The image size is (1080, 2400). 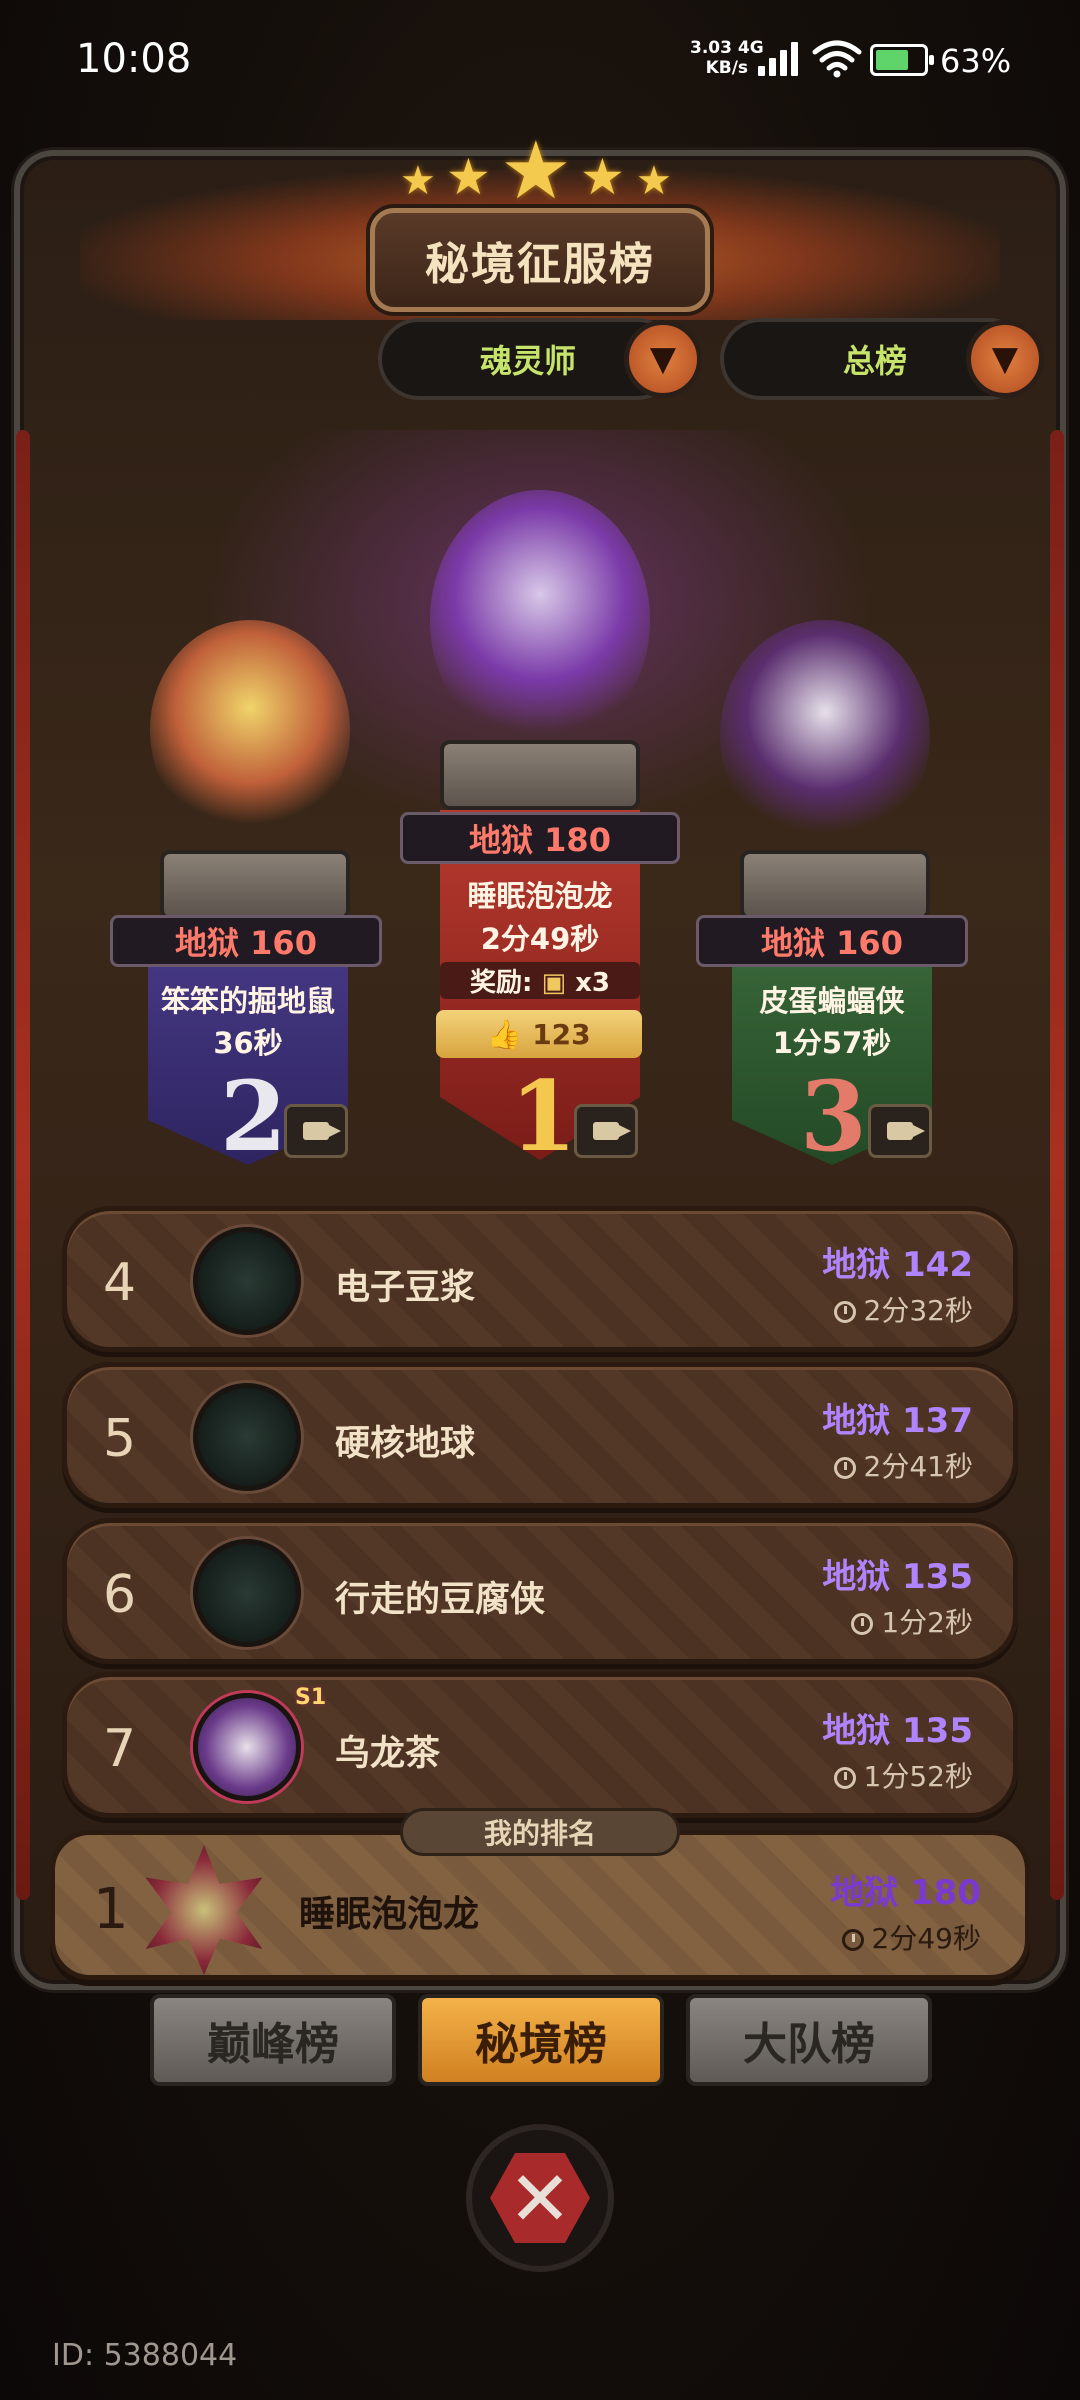 What do you see at coordinates (540, 1745) in the screenshot?
I see `list-item: 7 S1 乌龙茶 地狱 135 1分52秒` at bounding box center [540, 1745].